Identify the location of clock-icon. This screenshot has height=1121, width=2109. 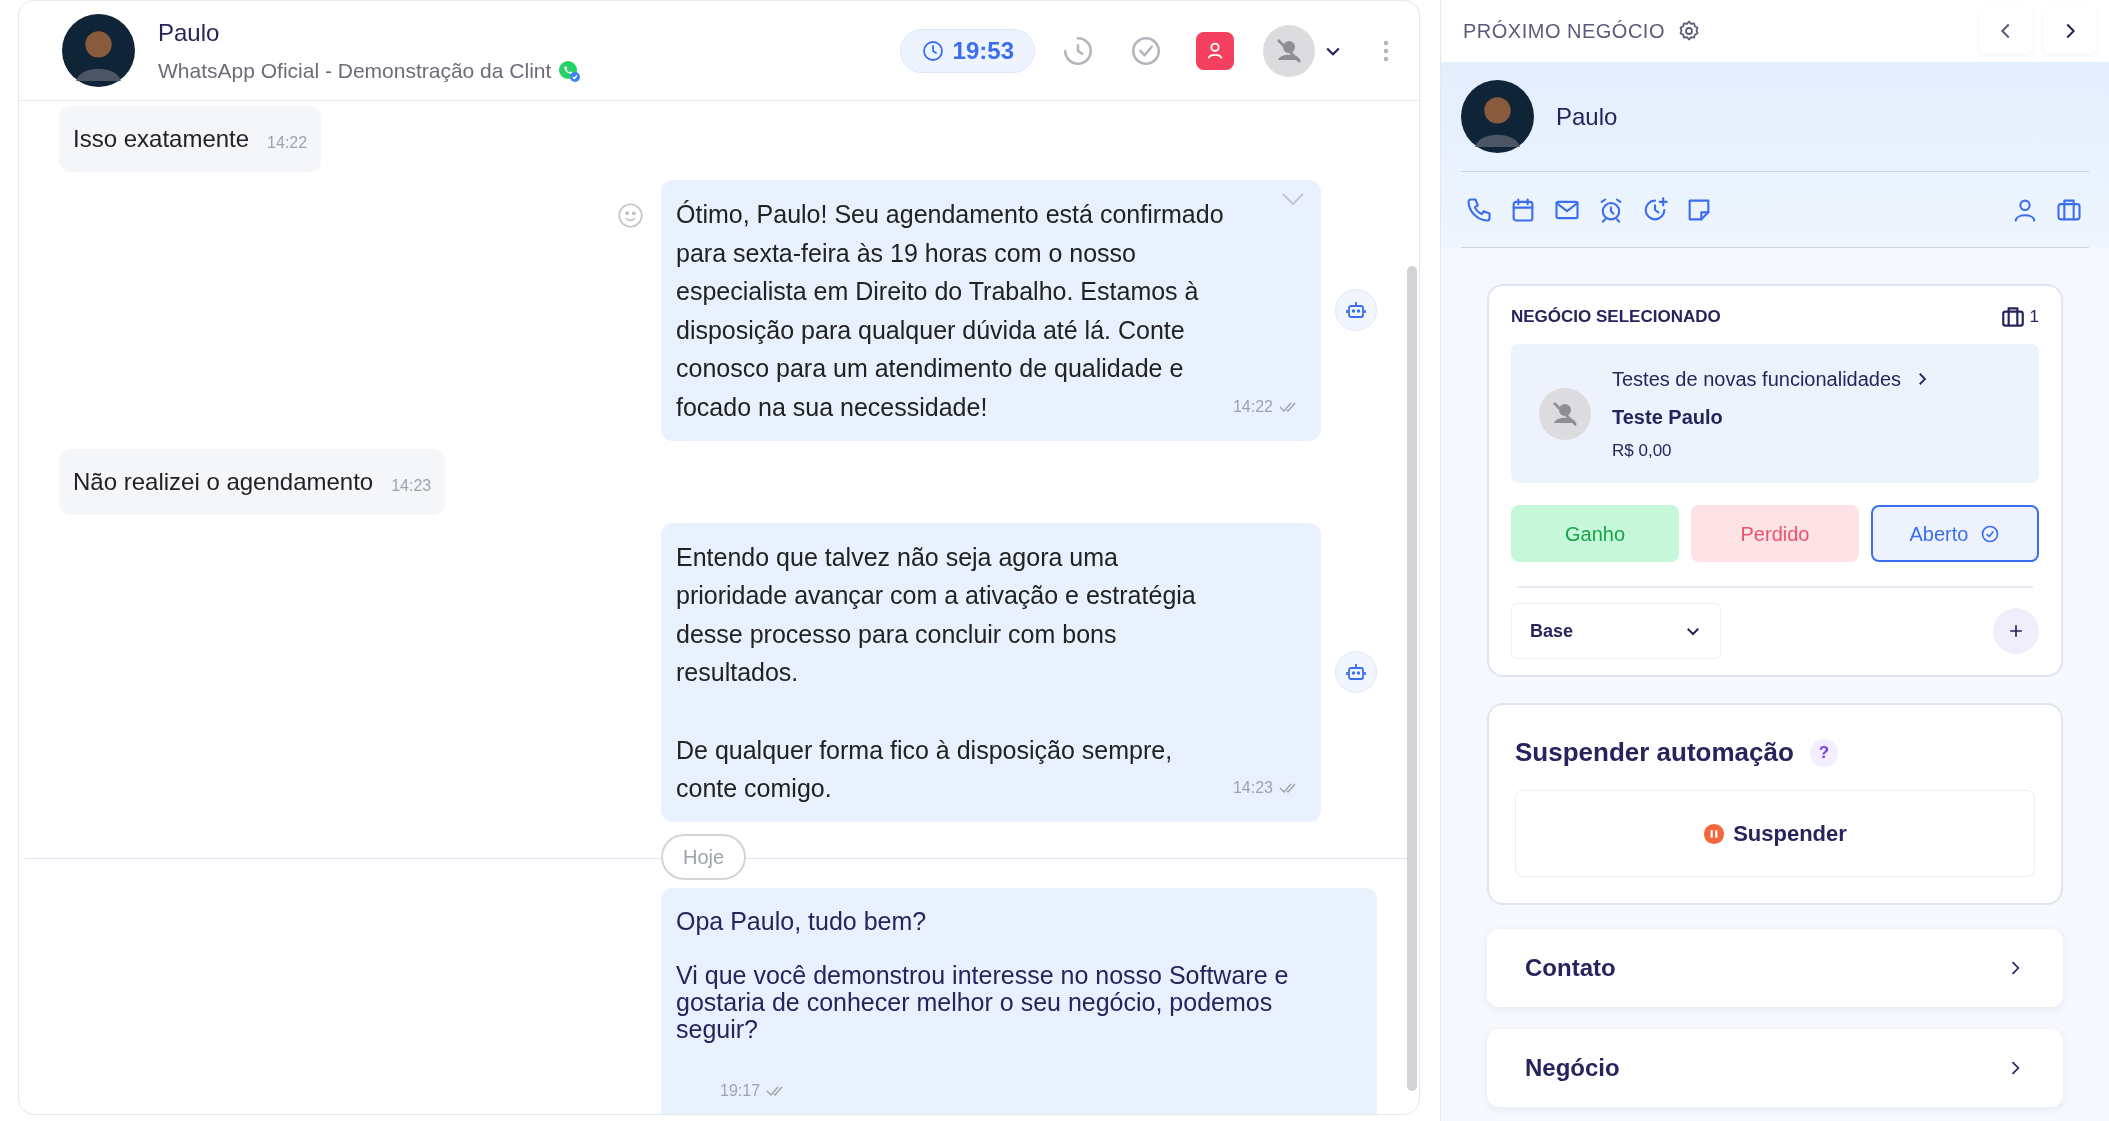
(932, 50).